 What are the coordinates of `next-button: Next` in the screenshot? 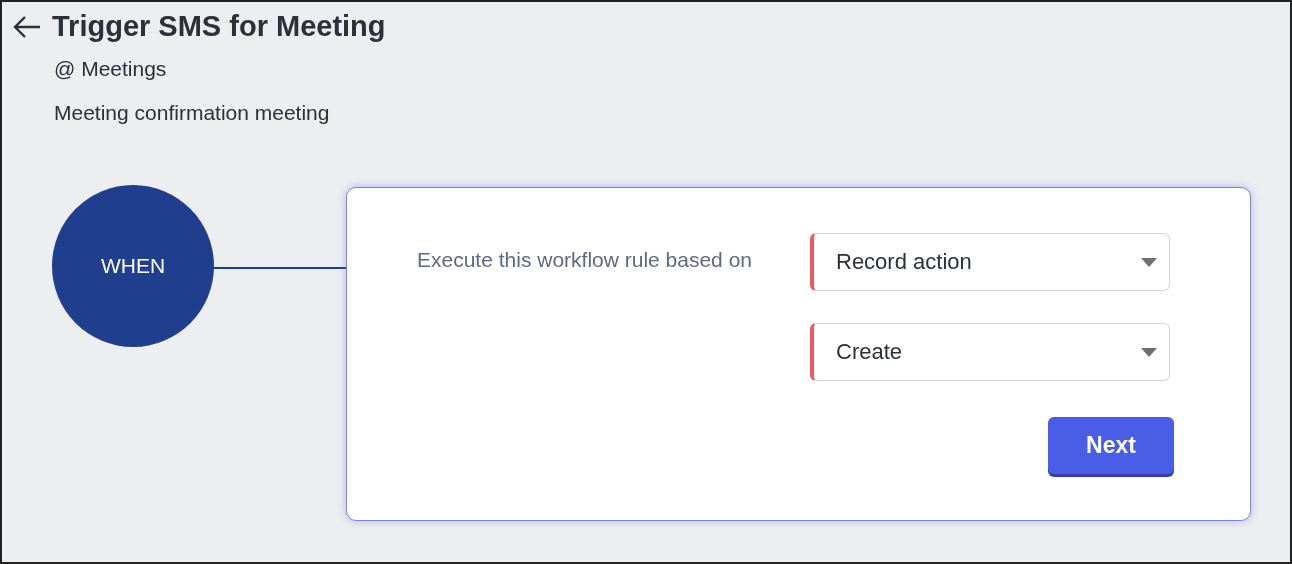 It's located at (1111, 445).